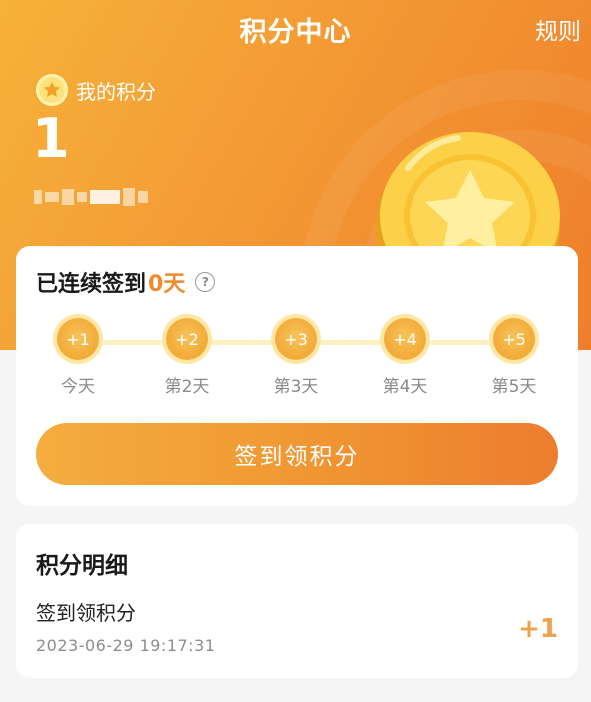  What do you see at coordinates (52, 90) in the screenshot?
I see `star-icon` at bounding box center [52, 90].